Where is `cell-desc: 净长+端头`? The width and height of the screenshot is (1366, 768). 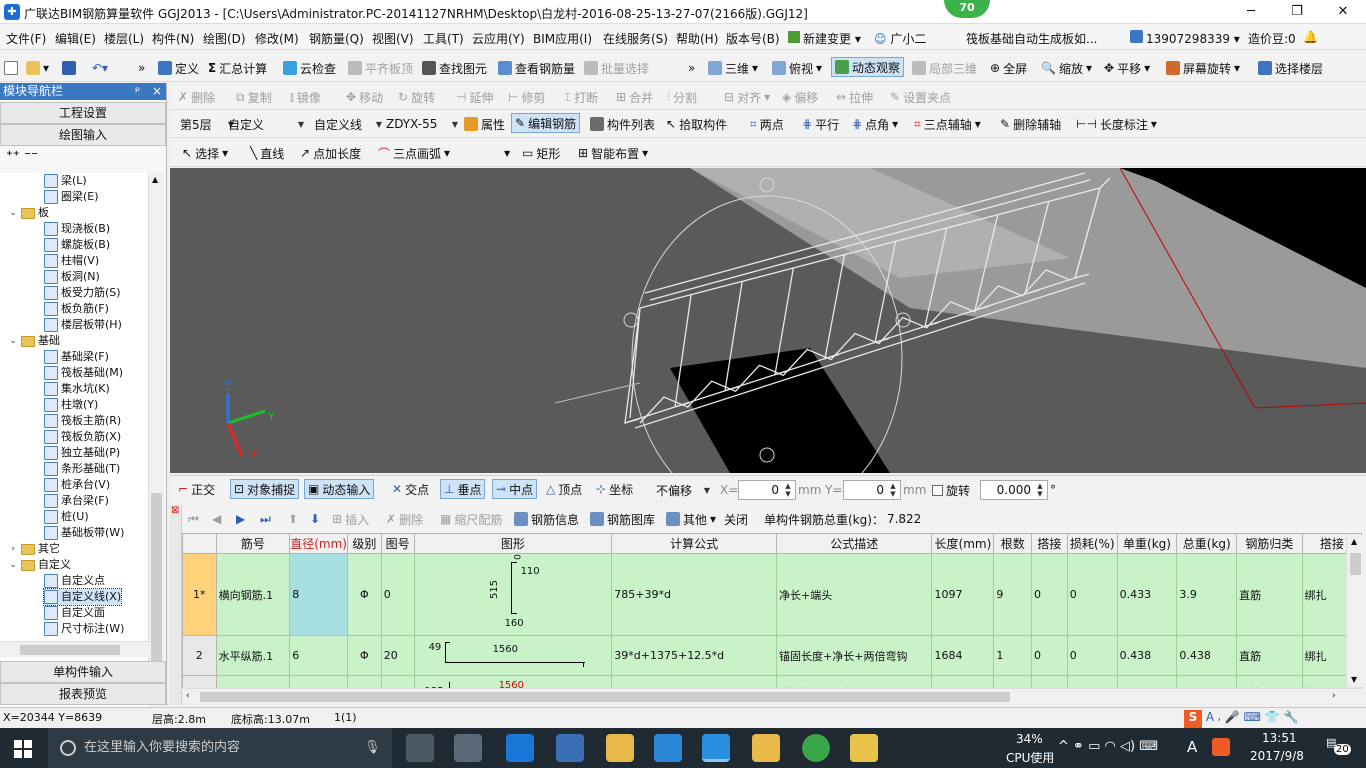
cell-desc: 净长+端头 is located at coordinates (854, 594).